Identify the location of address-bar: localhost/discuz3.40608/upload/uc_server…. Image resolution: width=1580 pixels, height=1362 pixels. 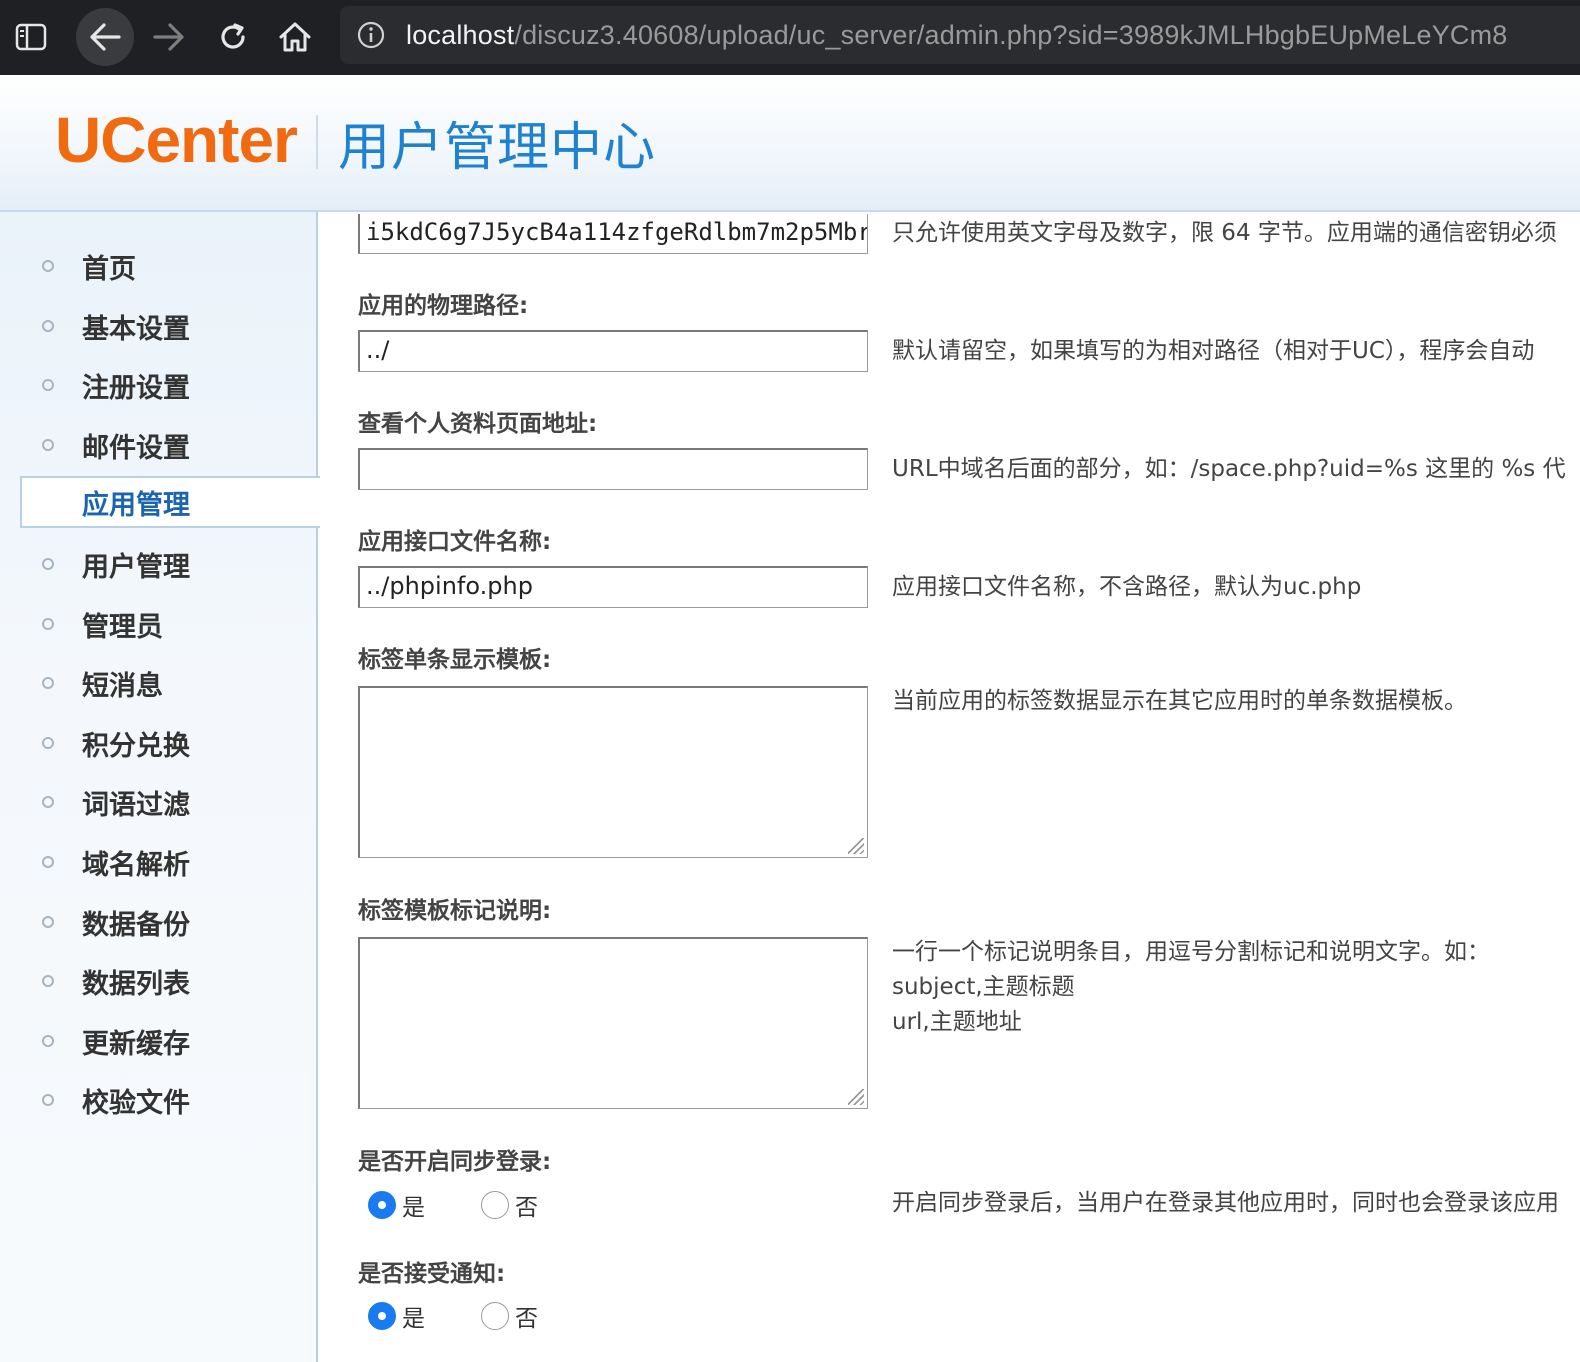
(960, 35).